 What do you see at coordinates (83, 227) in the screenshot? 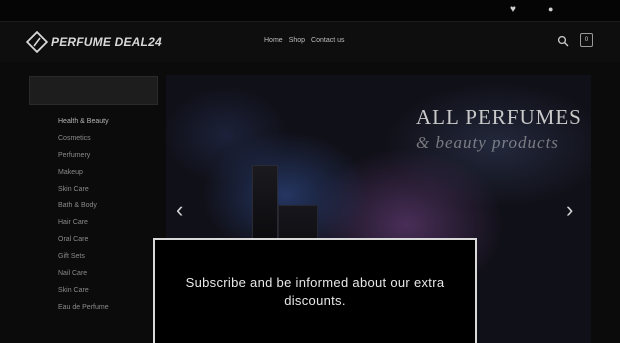
I see `category-item: Hair Care` at bounding box center [83, 227].